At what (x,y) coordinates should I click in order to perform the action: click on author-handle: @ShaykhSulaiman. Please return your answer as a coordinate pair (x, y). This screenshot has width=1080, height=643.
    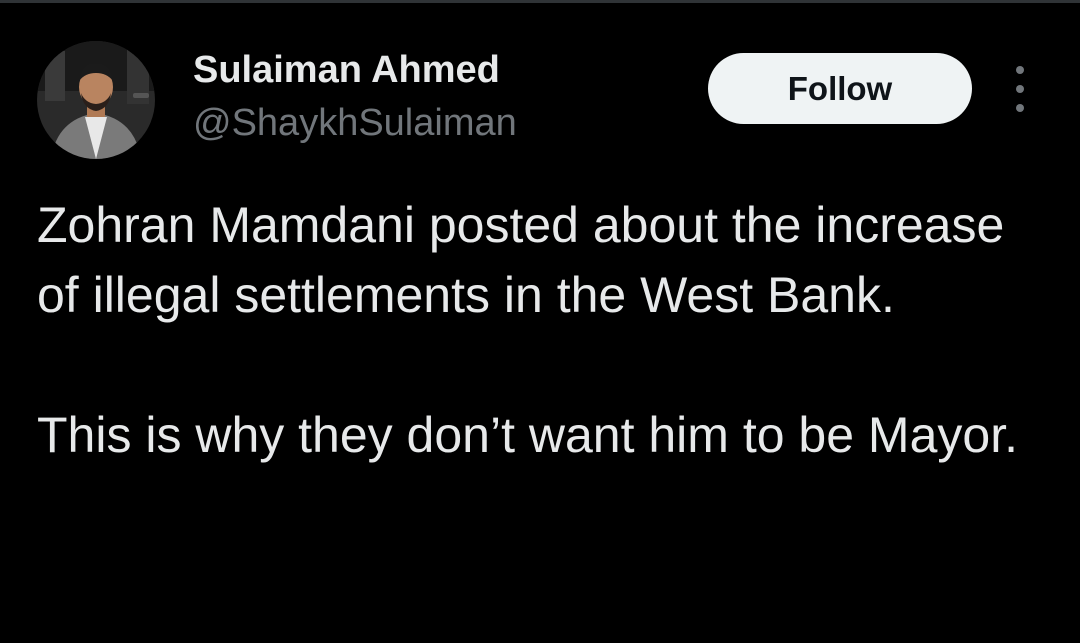
    Looking at the image, I should click on (355, 123).